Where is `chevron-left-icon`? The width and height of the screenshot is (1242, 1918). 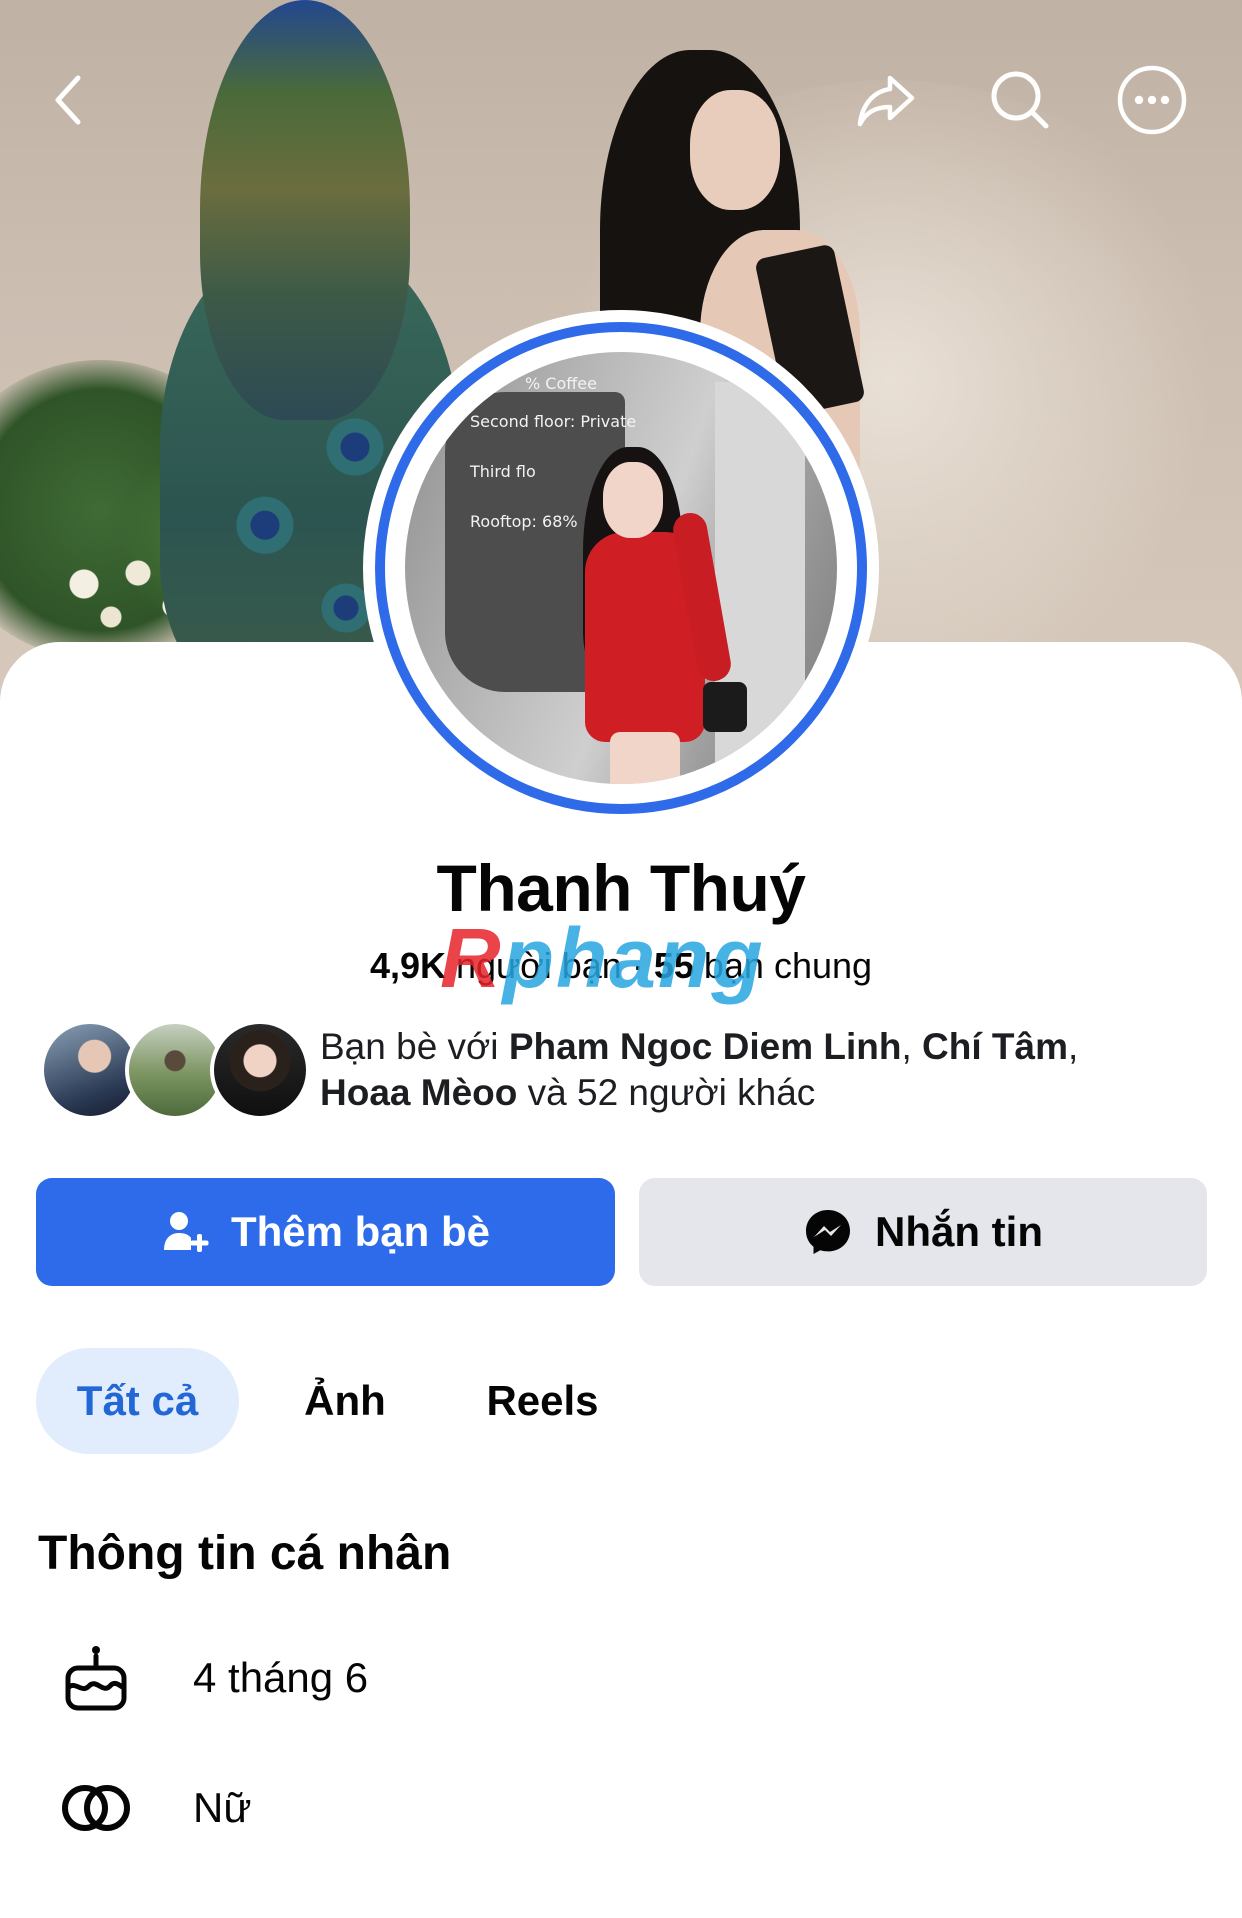 chevron-left-icon is located at coordinates (68, 100).